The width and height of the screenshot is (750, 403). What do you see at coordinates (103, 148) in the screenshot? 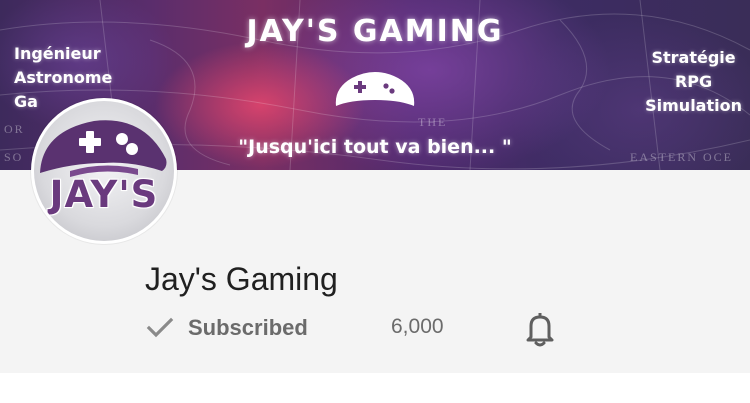
I see `mushroom-logo-icon` at bounding box center [103, 148].